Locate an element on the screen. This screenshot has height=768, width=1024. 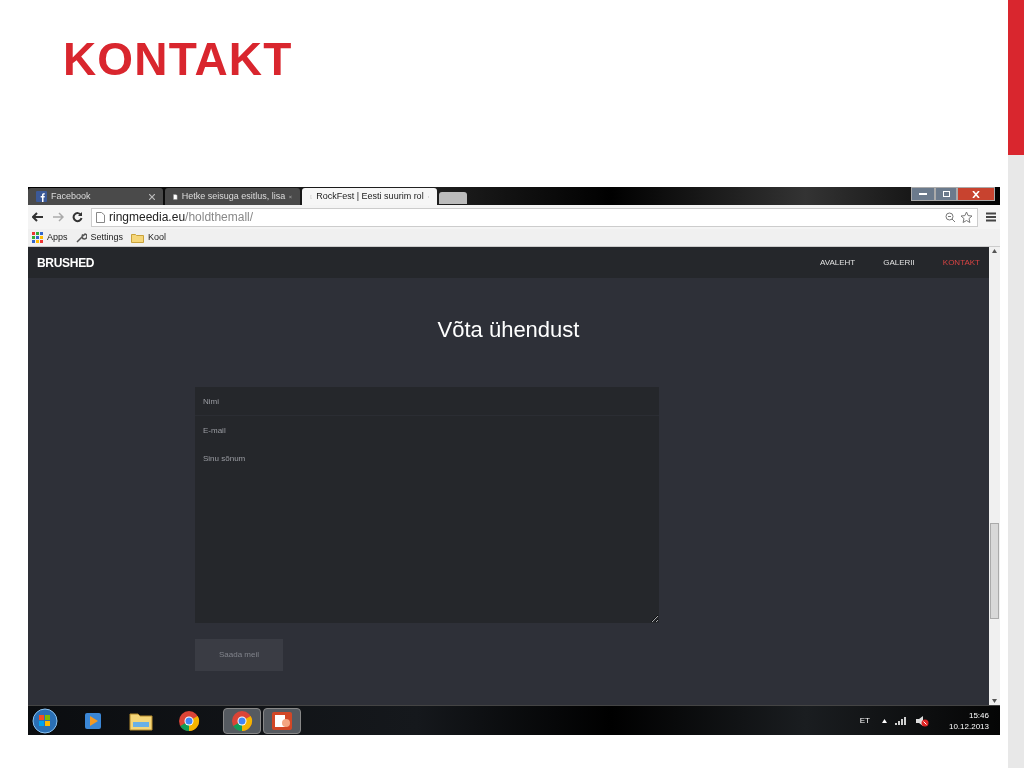
bookmark-link: Kool is located at coordinates (149, 237).